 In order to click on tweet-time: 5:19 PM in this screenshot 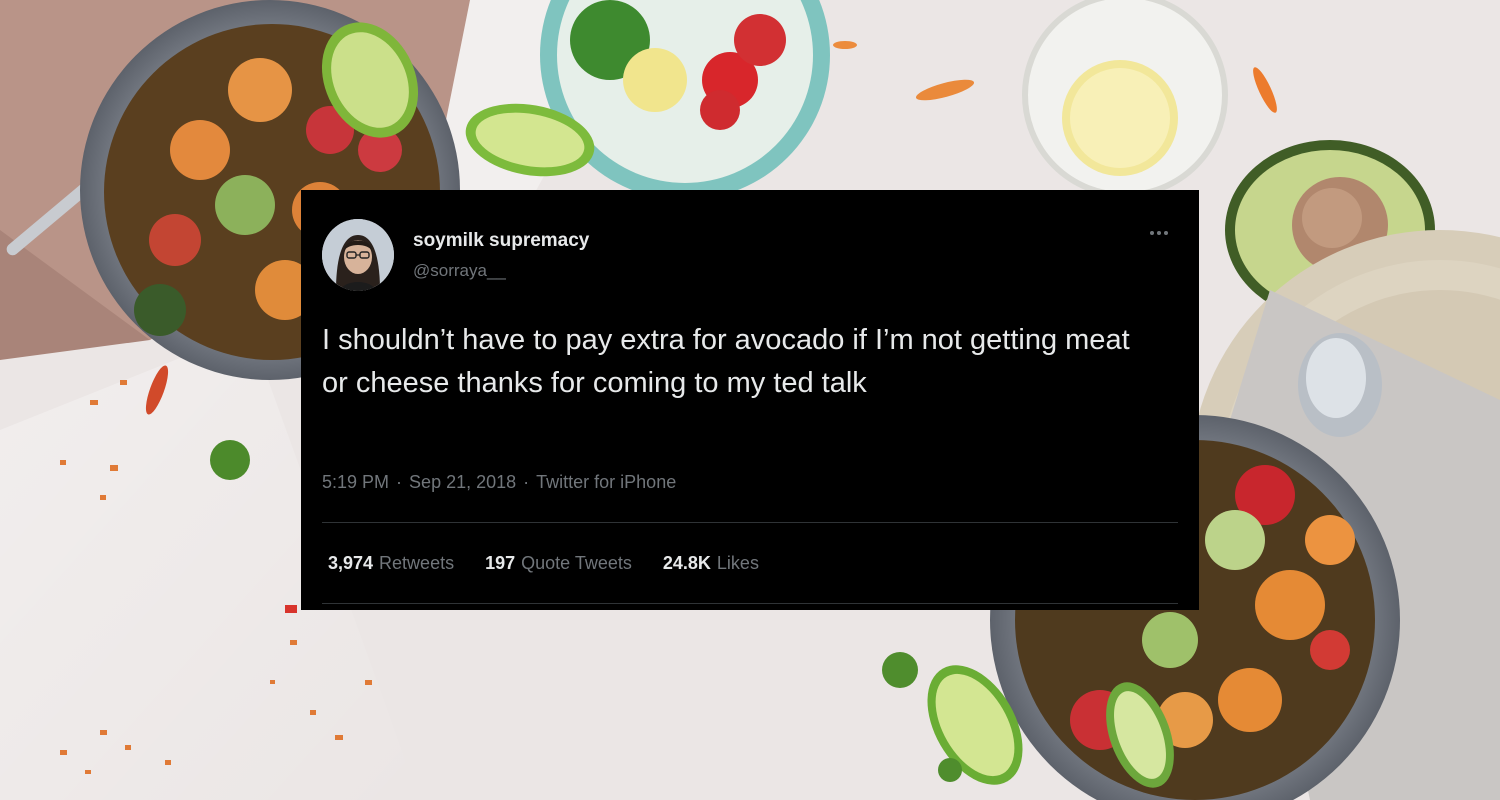, I will do `click(355, 482)`.